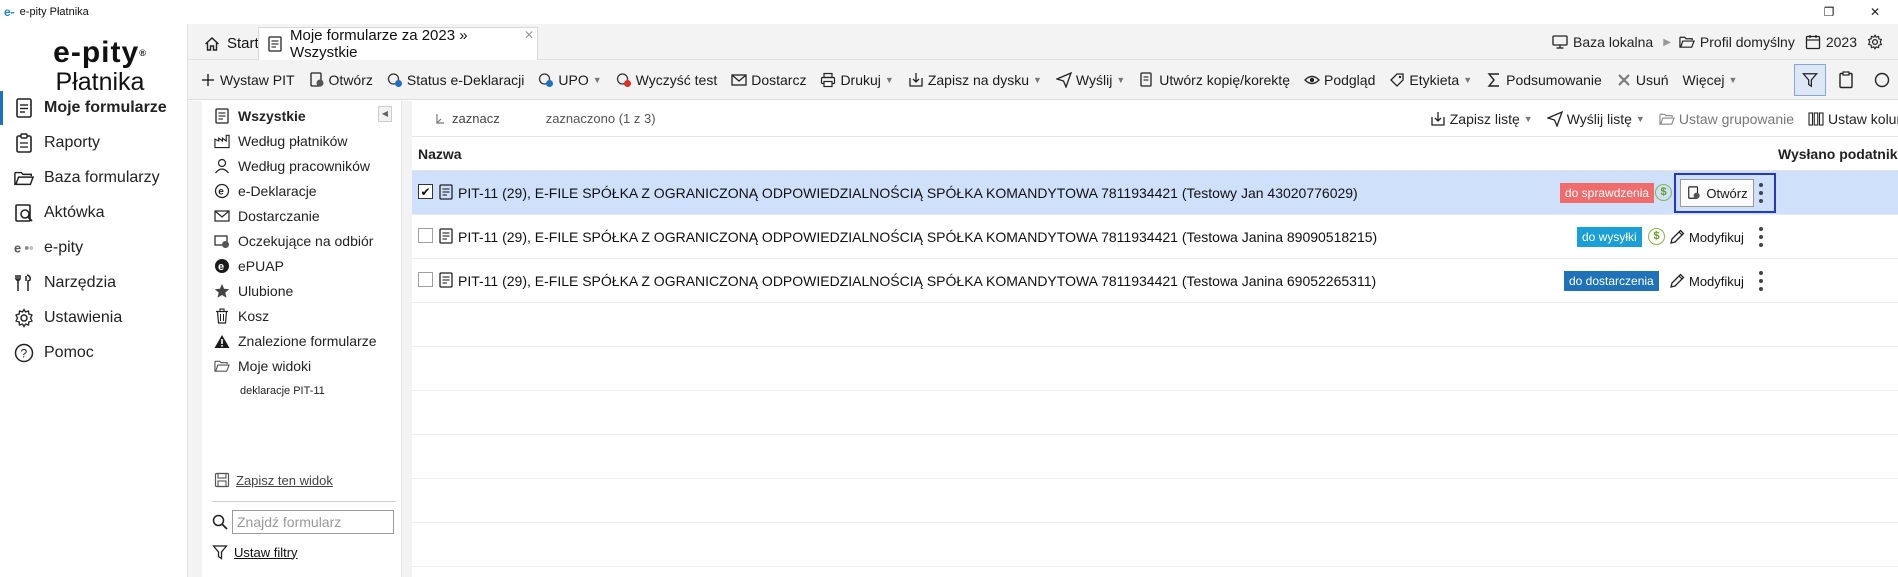 The height and width of the screenshot is (577, 1898). What do you see at coordinates (857, 80) in the screenshot?
I see `drukuj-button: Drukuj ▼` at bounding box center [857, 80].